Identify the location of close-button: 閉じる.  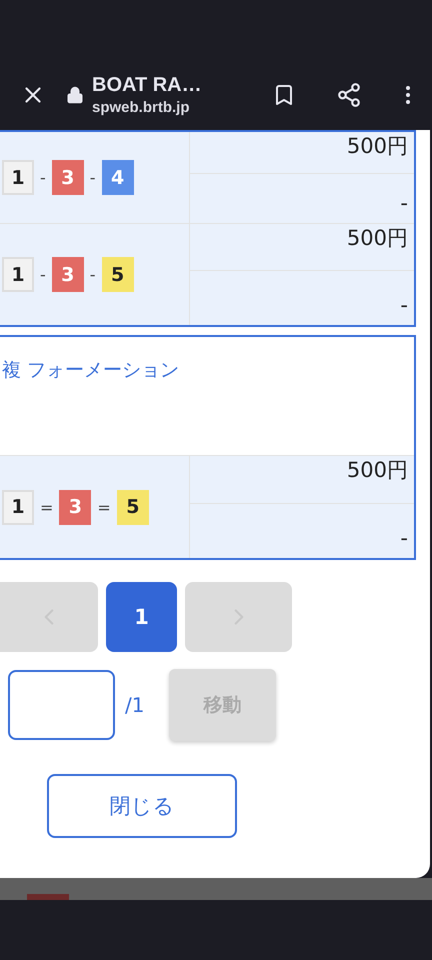
(142, 806).